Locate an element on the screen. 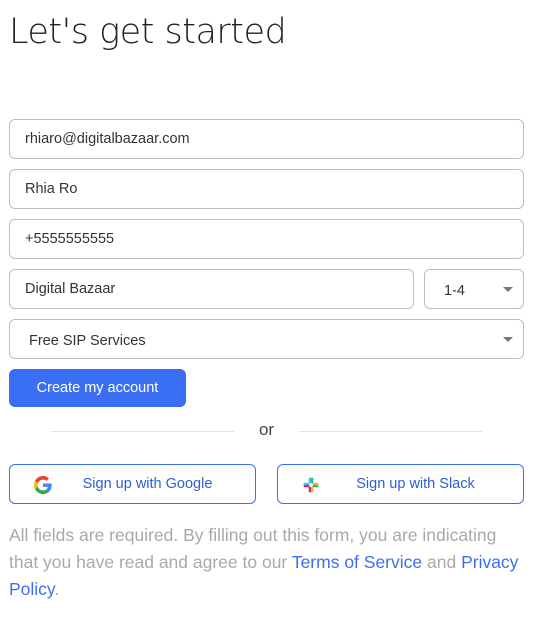 This screenshot has width=551, height=617. phone-field: +5555555555 is located at coordinates (266, 239).